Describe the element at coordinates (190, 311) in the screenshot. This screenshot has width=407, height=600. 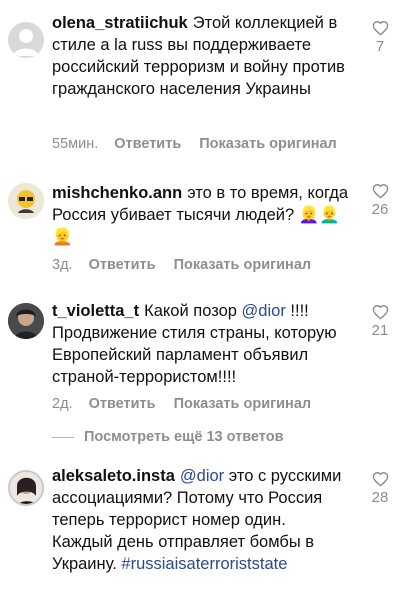
I see `comment-body: Какой позор` at that location.